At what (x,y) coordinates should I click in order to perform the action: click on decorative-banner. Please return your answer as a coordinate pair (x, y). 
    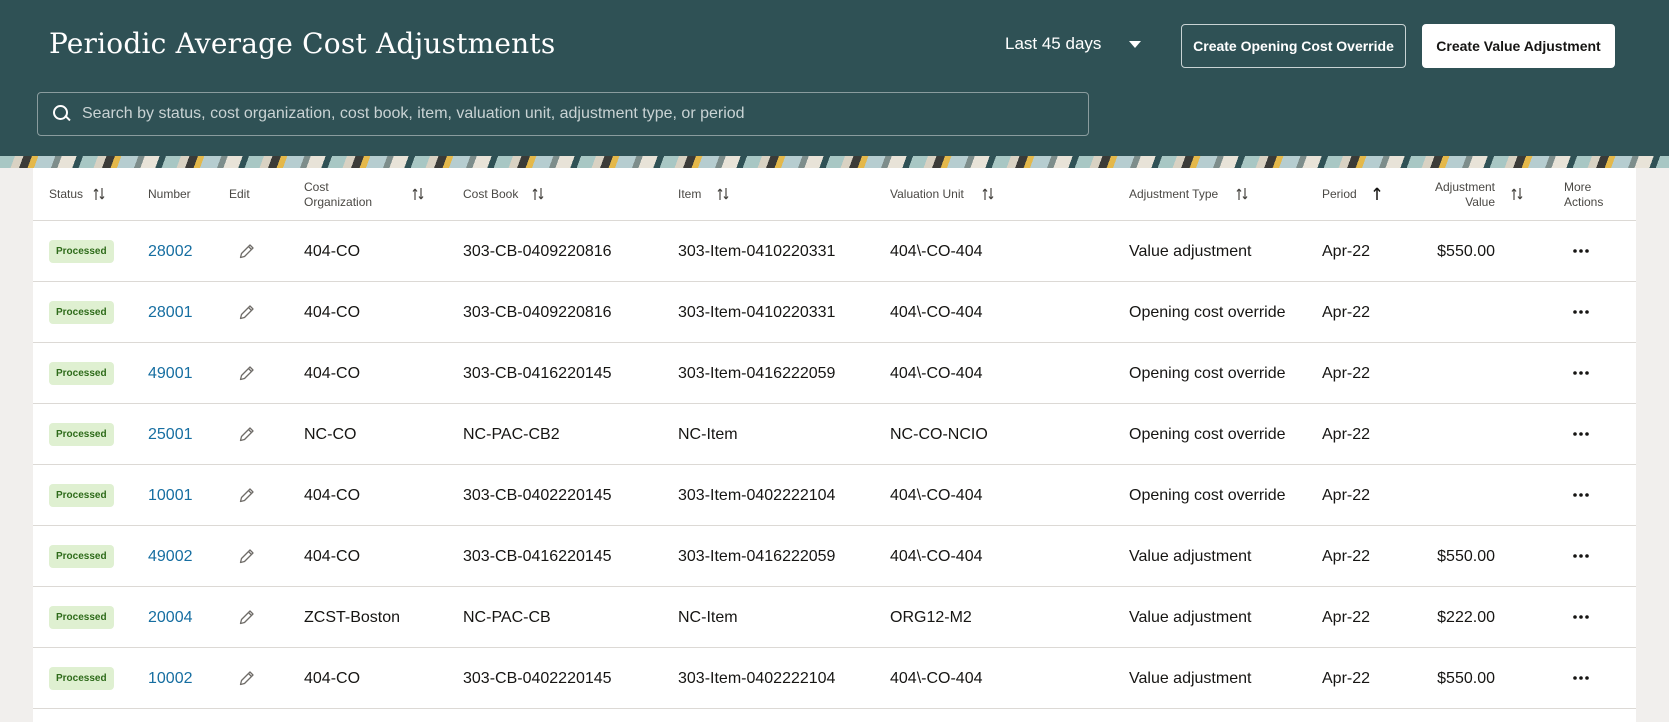
    Looking at the image, I should click on (834, 162).